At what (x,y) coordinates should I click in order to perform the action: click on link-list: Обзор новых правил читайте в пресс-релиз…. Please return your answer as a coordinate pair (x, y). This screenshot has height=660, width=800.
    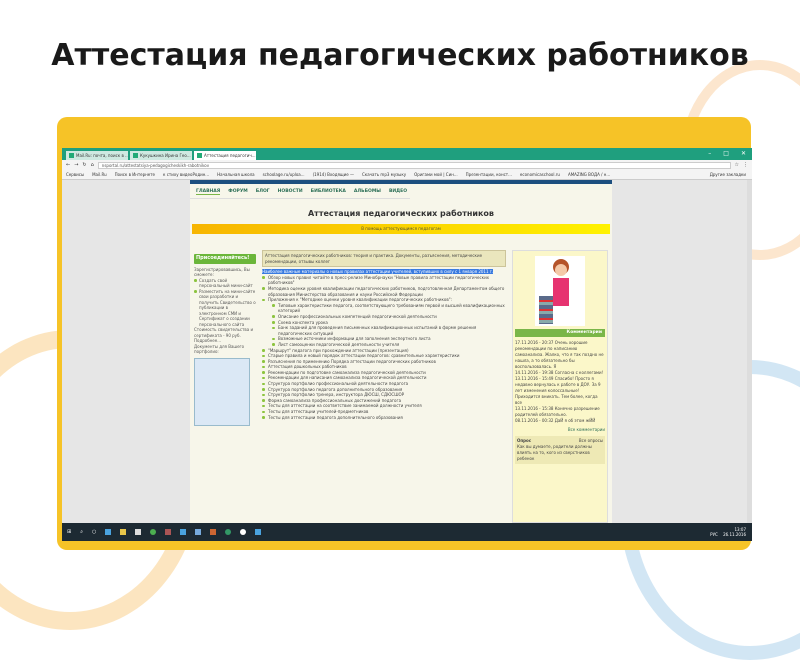
    Looking at the image, I should click on (384, 347).